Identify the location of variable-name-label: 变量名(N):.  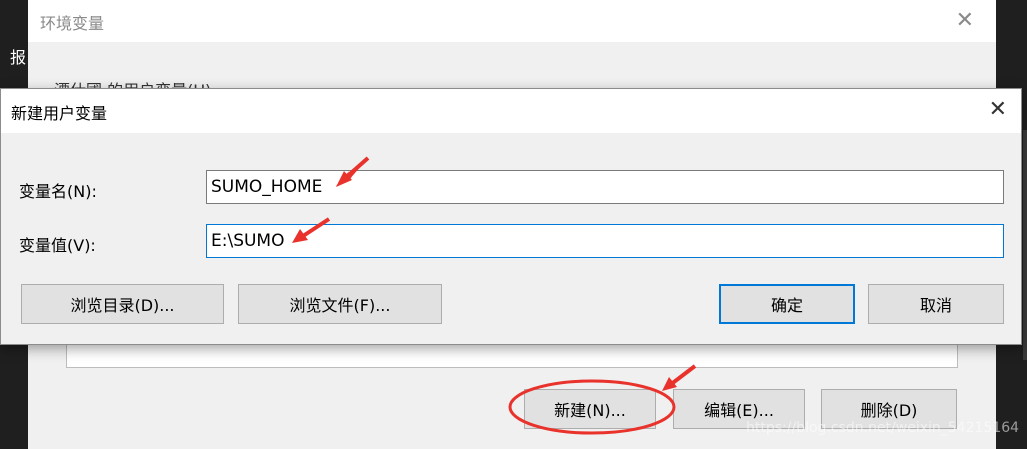
(58, 191).